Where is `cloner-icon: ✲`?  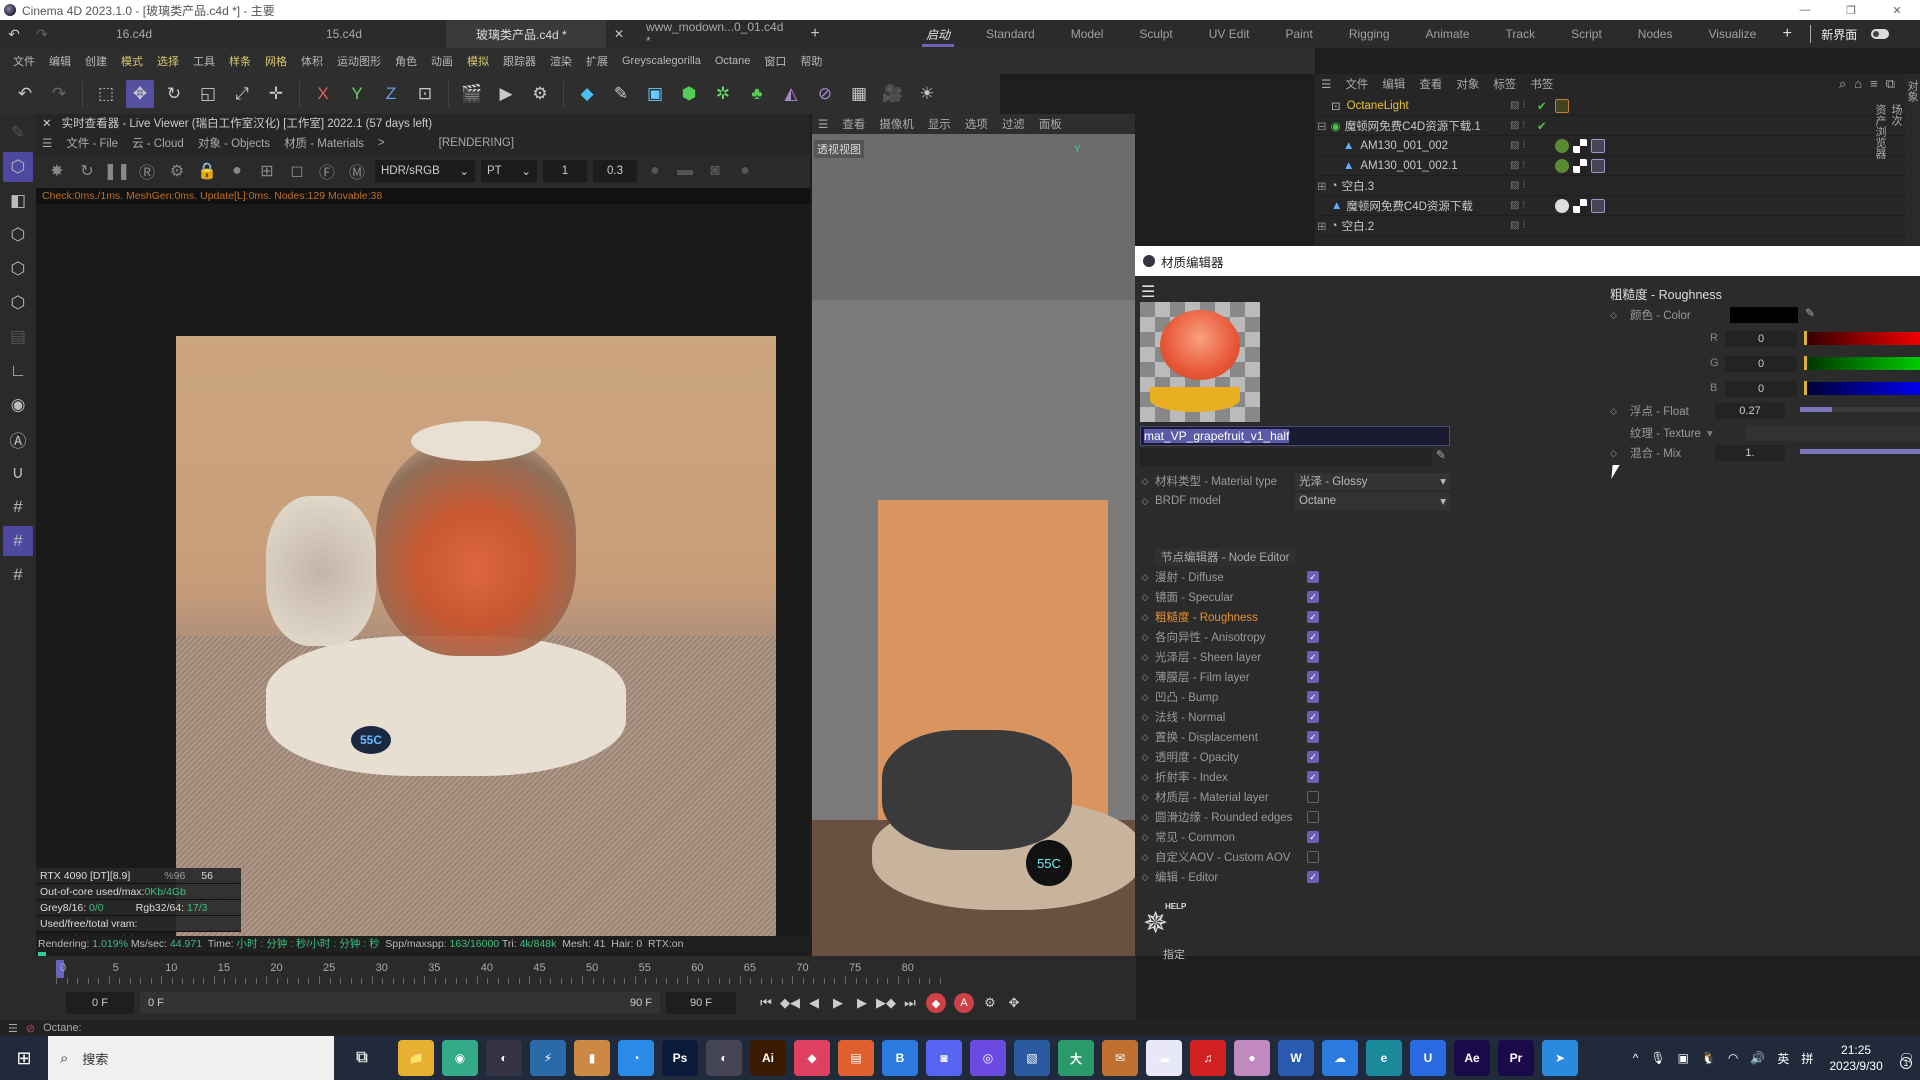 cloner-icon: ✲ is located at coordinates (723, 94).